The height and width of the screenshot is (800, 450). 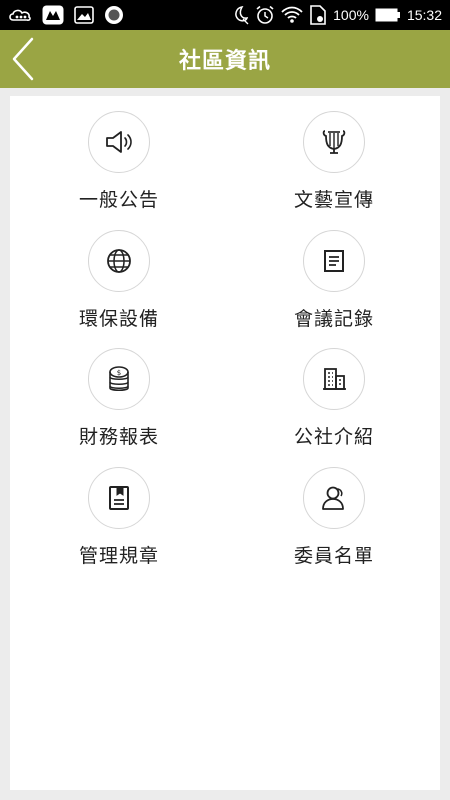 What do you see at coordinates (66, 15) in the screenshot?
I see `notification-icons` at bounding box center [66, 15].